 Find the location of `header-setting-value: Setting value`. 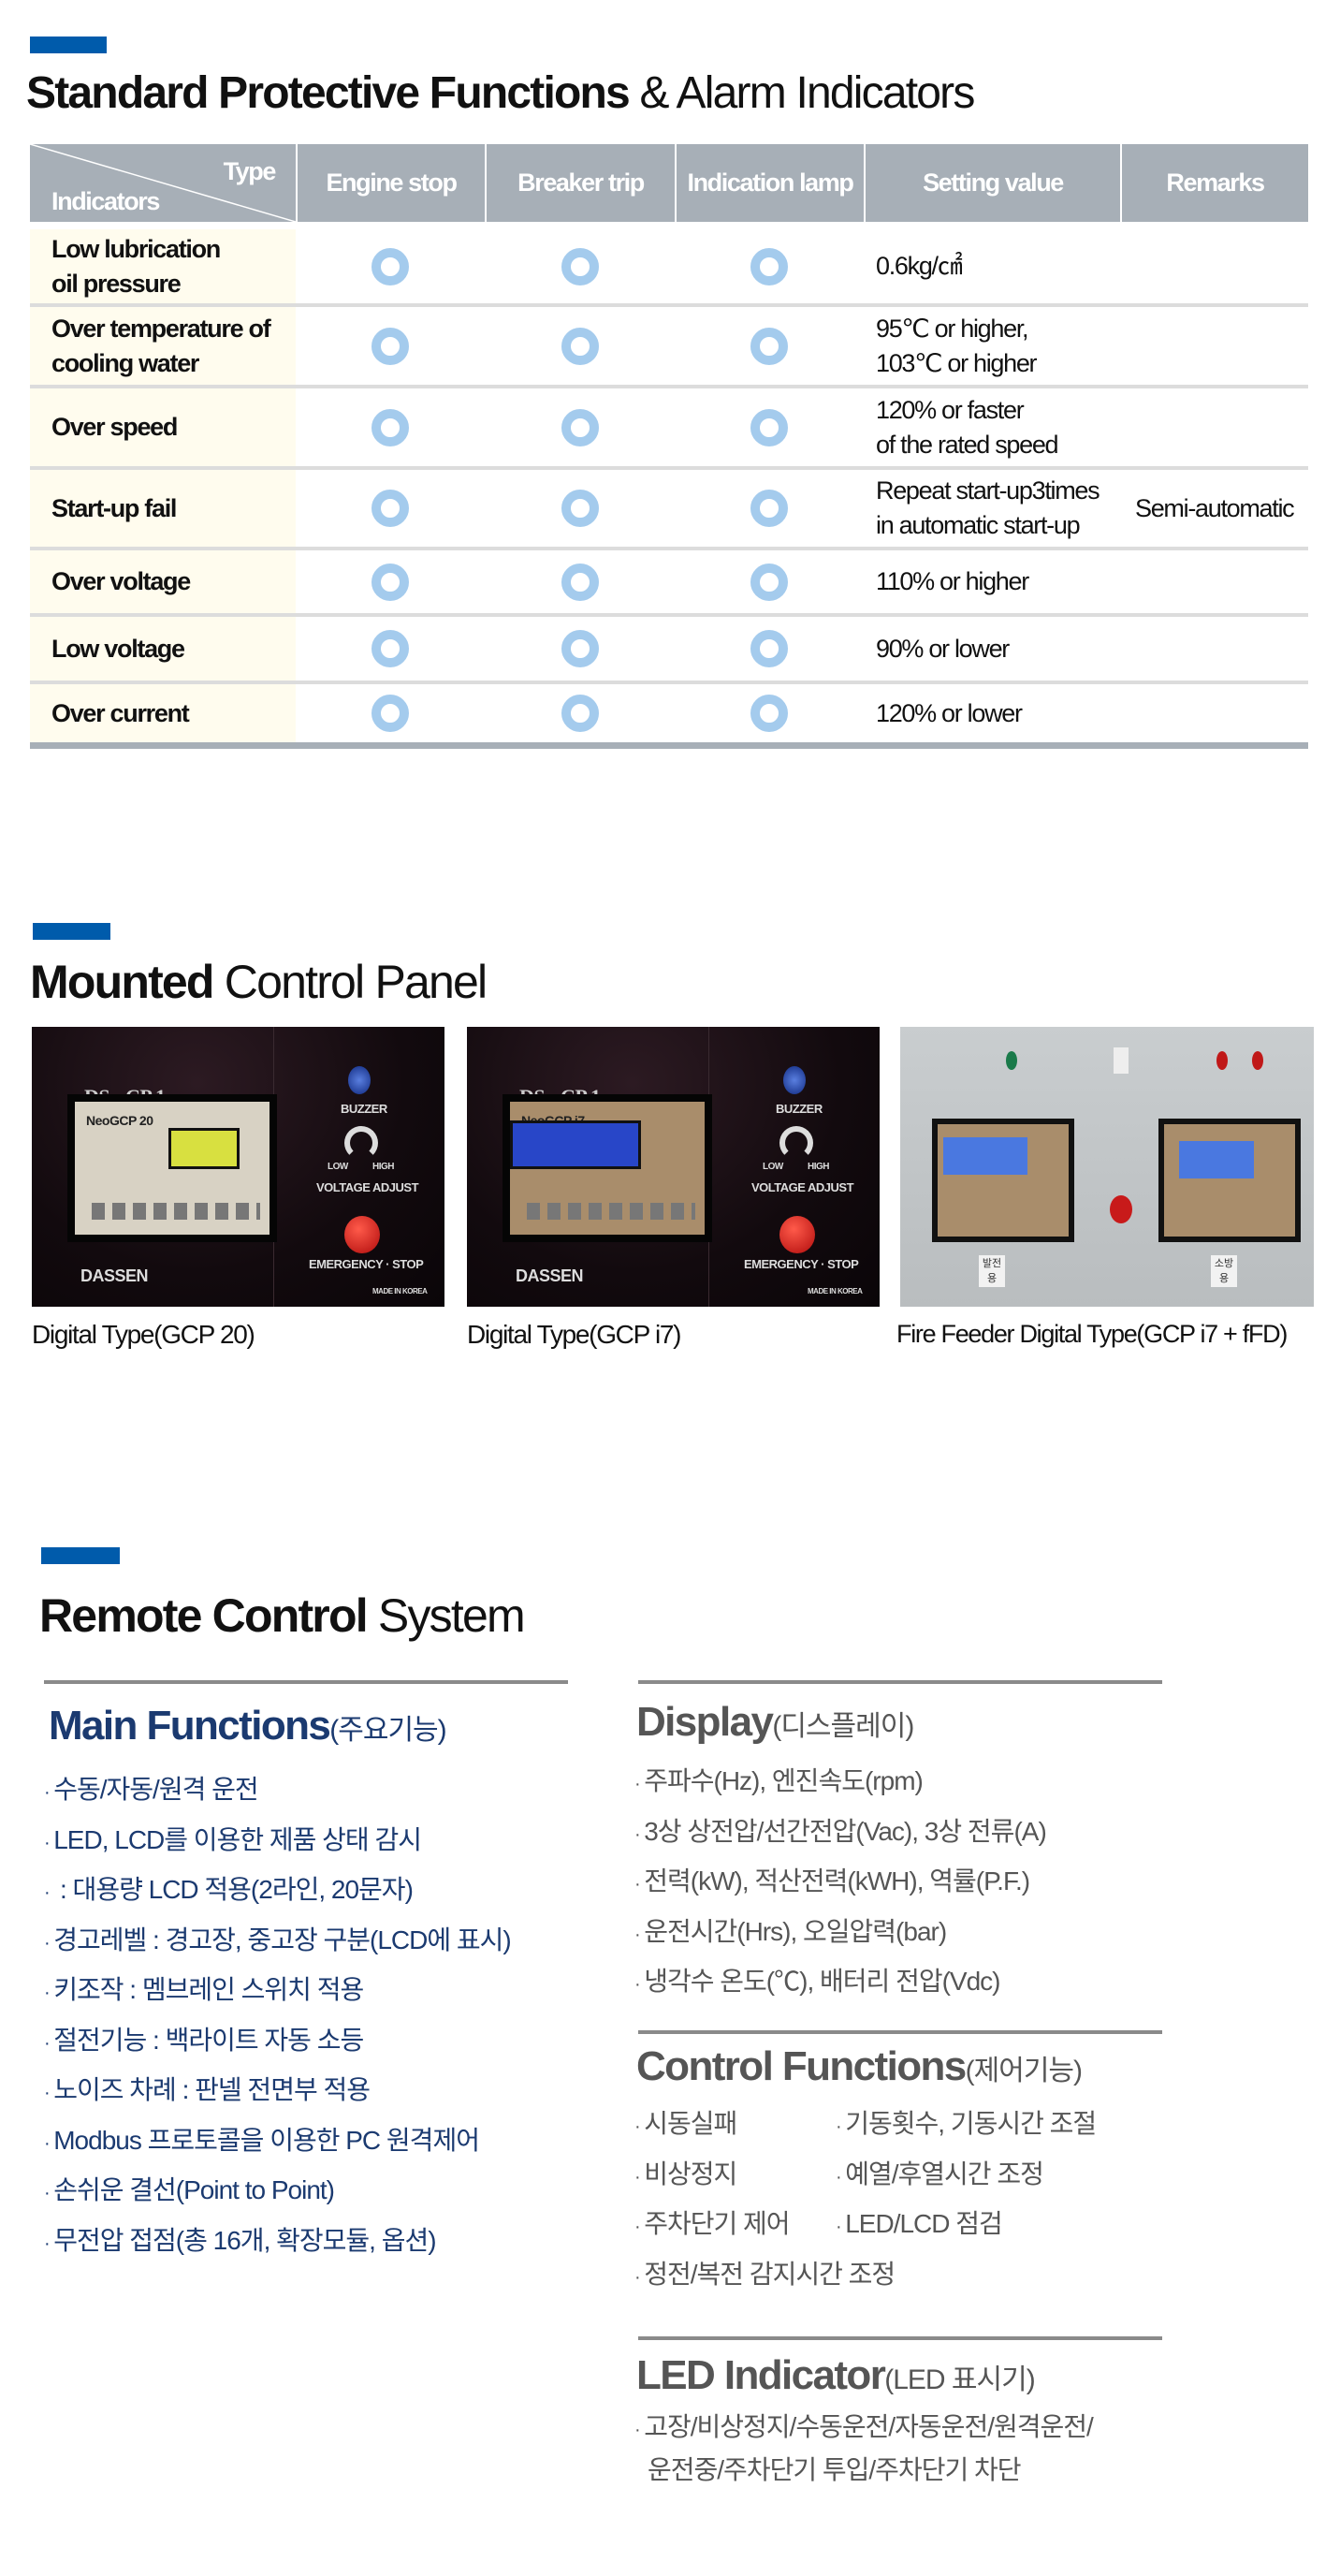

header-setting-value: Setting value is located at coordinates (992, 183).